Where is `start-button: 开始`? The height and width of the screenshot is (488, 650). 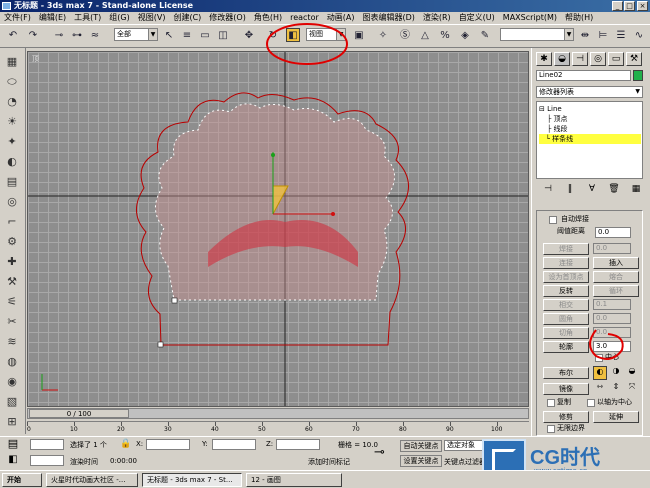
start-button: 开始 is located at coordinates (22, 480).